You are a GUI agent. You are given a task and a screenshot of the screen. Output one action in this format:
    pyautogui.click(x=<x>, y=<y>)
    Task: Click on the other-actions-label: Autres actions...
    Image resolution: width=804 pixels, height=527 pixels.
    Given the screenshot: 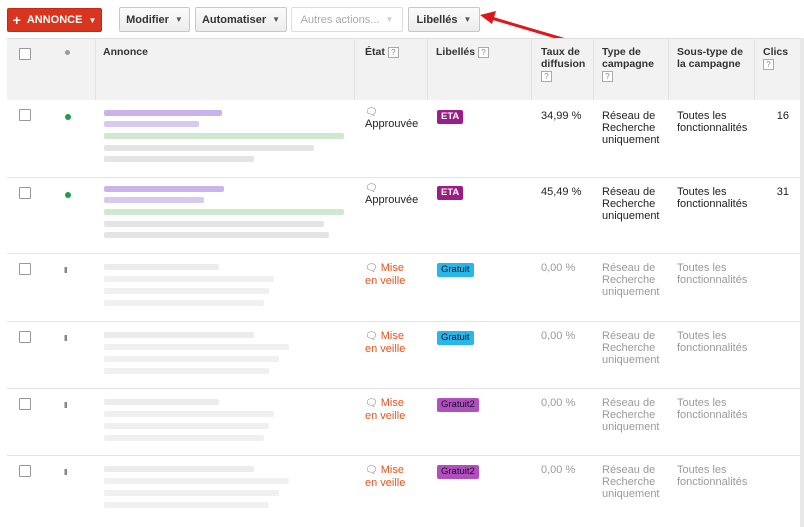 What is the action you would take?
    pyautogui.click(x=340, y=19)
    